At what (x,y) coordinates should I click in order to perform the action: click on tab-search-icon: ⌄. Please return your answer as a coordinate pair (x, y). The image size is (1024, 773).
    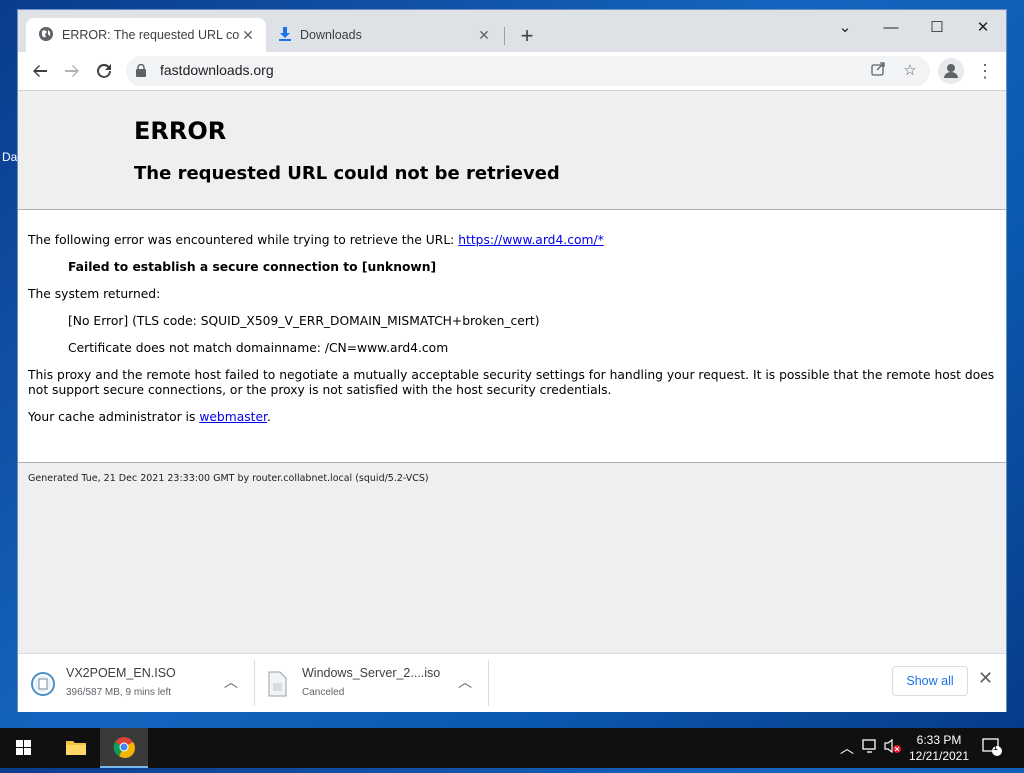
    Looking at the image, I should click on (845, 28).